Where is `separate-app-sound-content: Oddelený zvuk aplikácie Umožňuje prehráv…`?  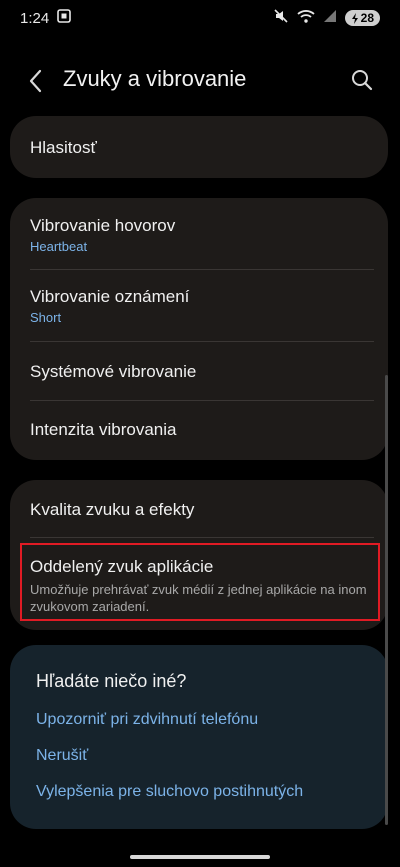 separate-app-sound-content: Oddelený zvuk aplikácie Umožňuje prehráv… is located at coordinates (201, 586).